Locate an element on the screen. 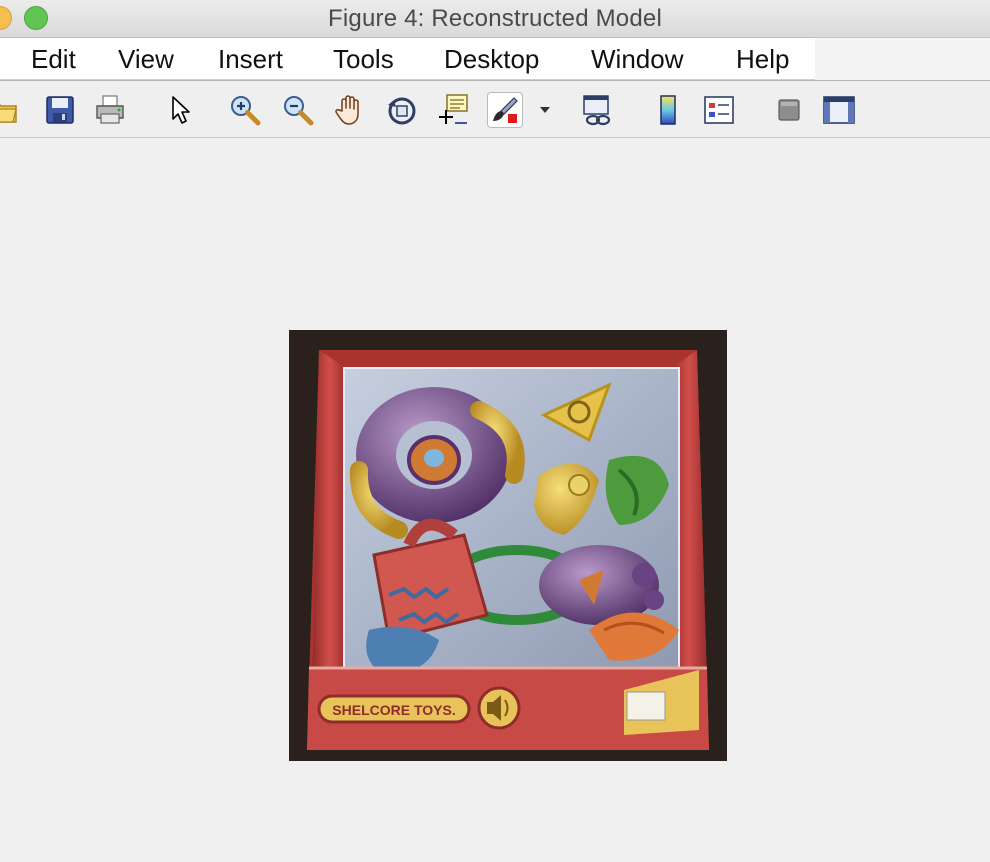 This screenshot has width=990, height=862. menu-insert: Insert is located at coordinates (250, 59).